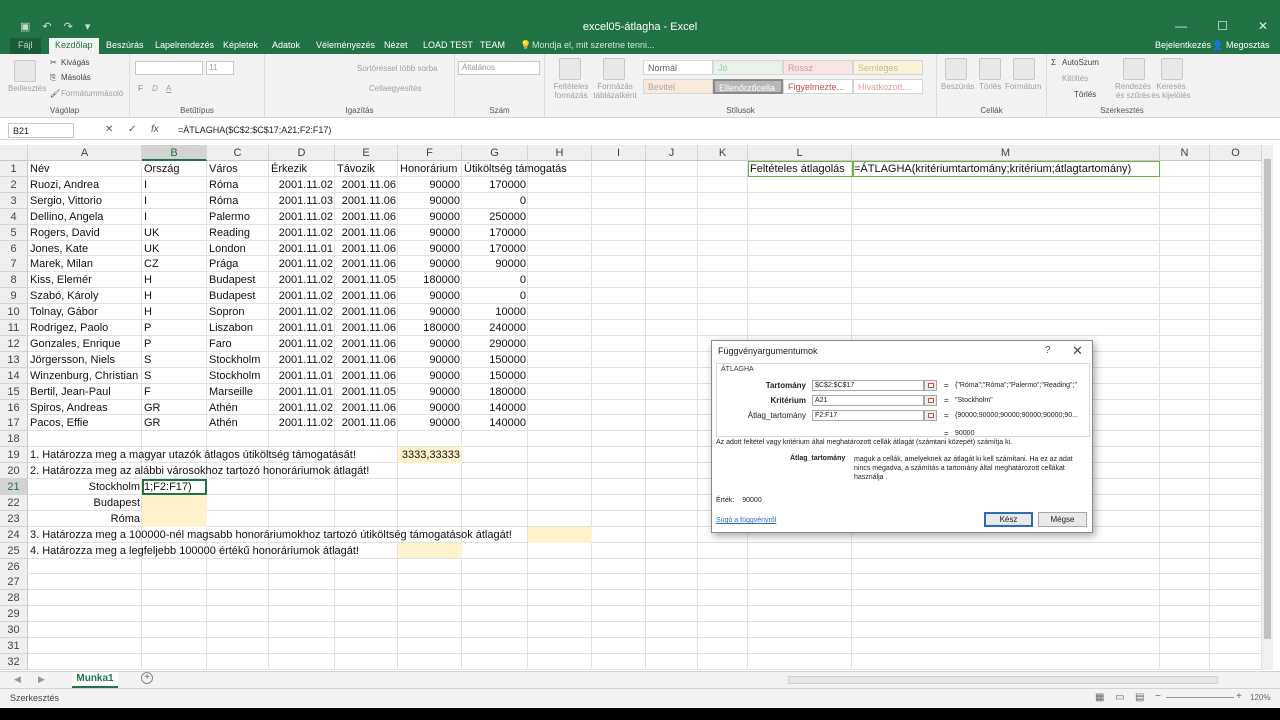 This screenshot has height=720, width=1280. I want to click on data-cell: Szabó, Károly, so click(85, 296).